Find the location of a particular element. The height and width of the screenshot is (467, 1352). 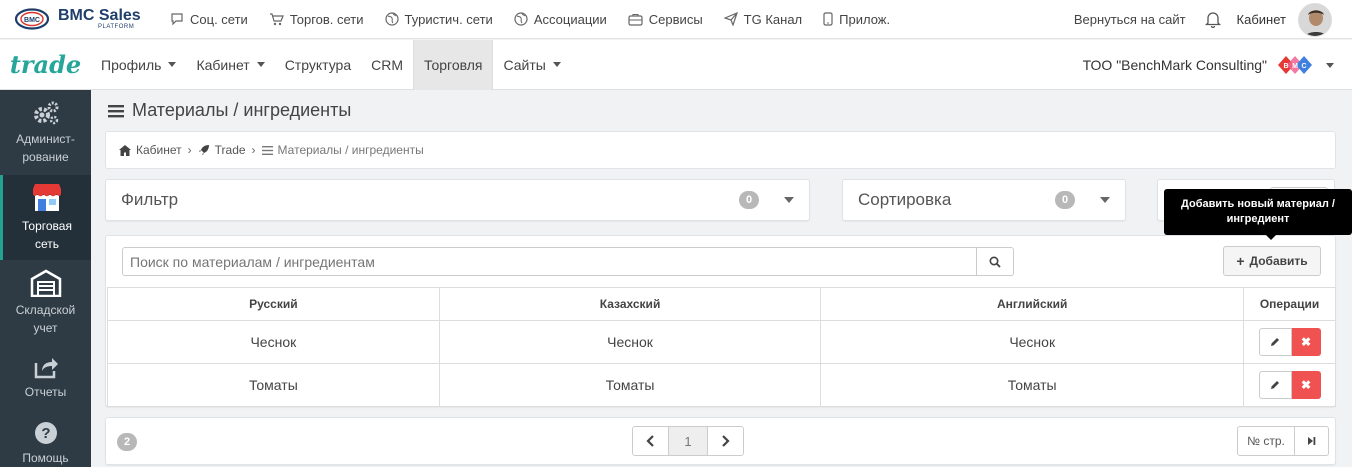

top-nav-trade: Торгов. сети is located at coordinates (316, 19).